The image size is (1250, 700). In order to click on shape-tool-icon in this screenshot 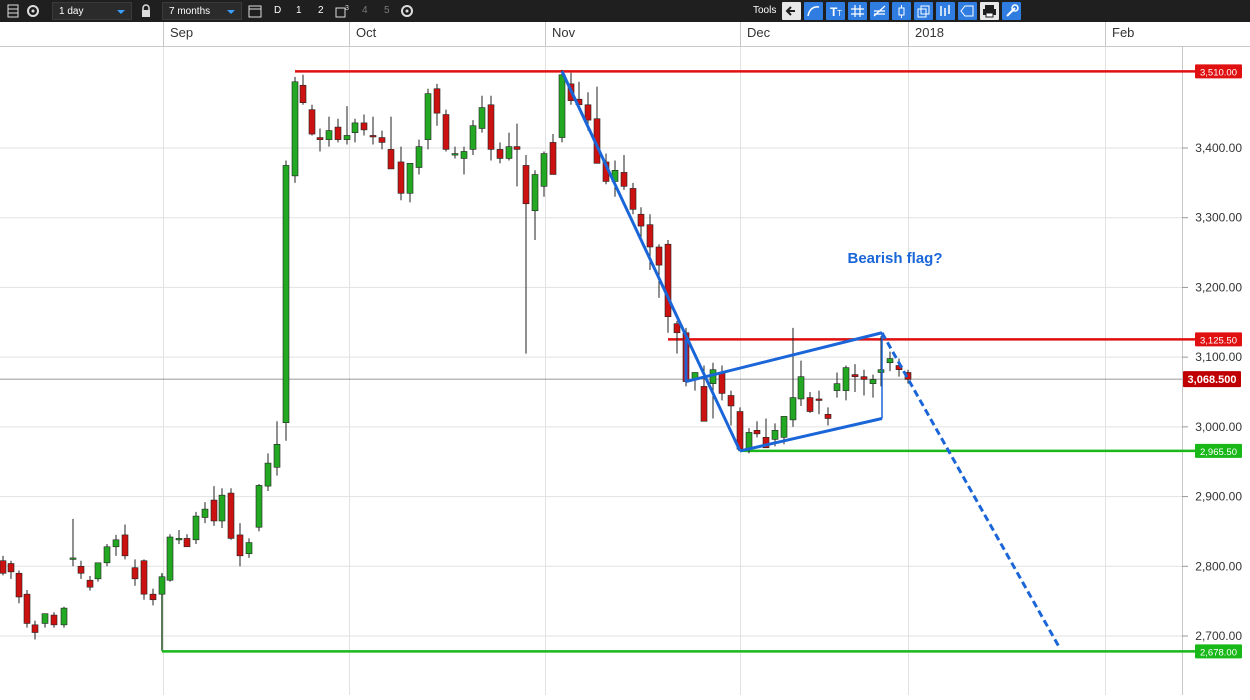, I will do `click(967, 11)`.